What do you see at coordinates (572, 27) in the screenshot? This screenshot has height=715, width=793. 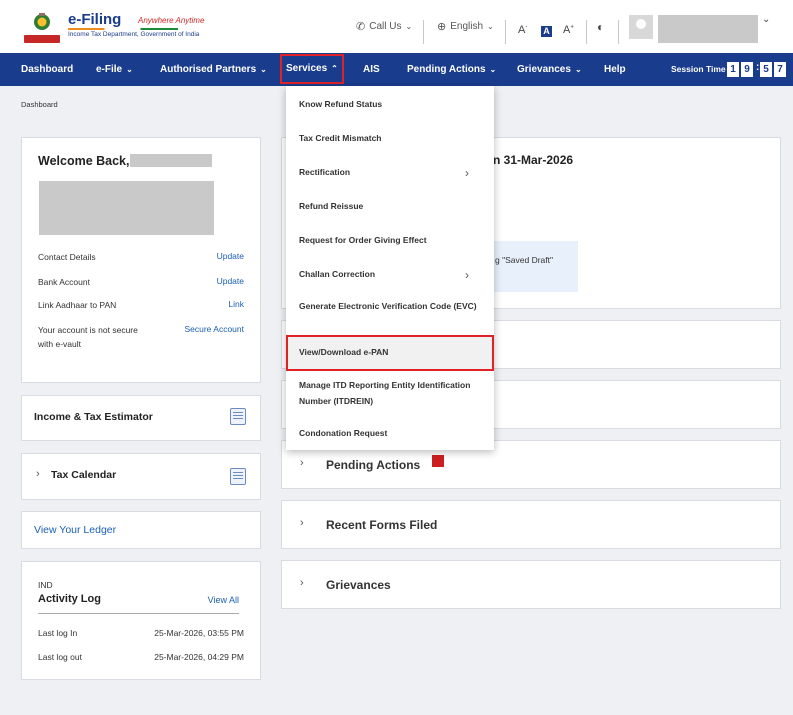 I see `font-increase-sign: +` at bounding box center [572, 27].